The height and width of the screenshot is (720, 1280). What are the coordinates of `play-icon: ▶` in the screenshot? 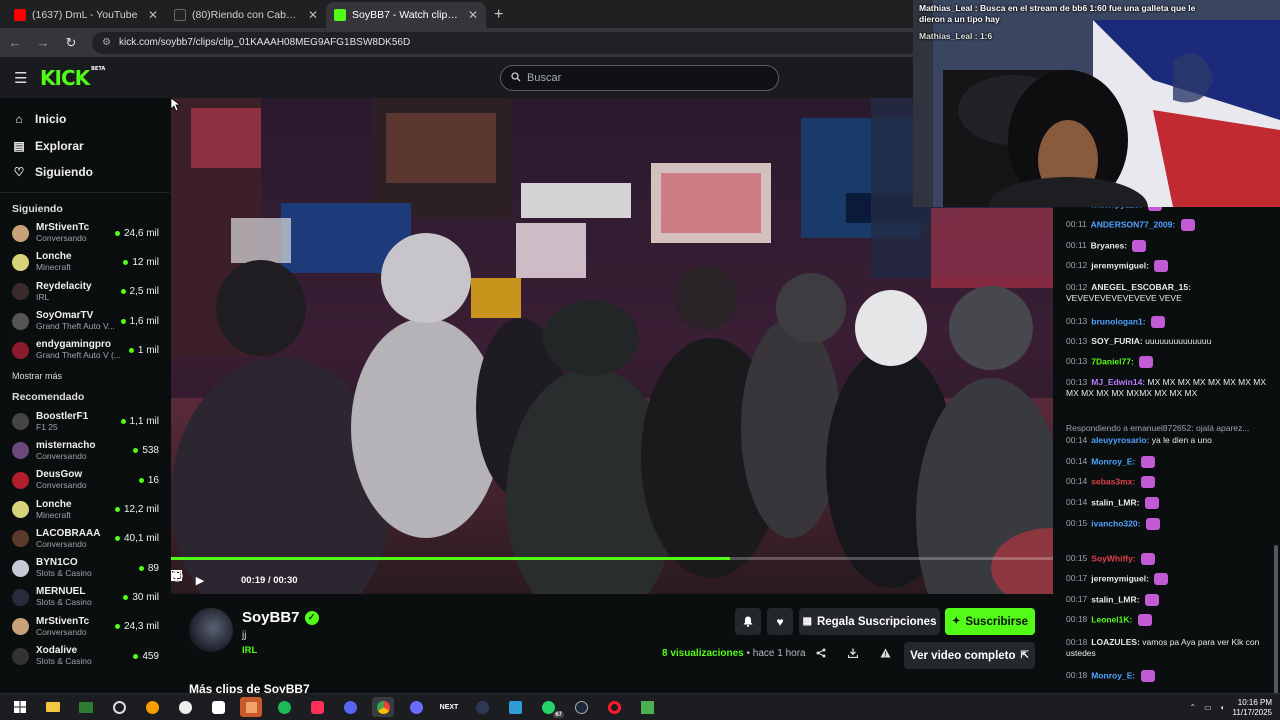 It's located at (200, 580).